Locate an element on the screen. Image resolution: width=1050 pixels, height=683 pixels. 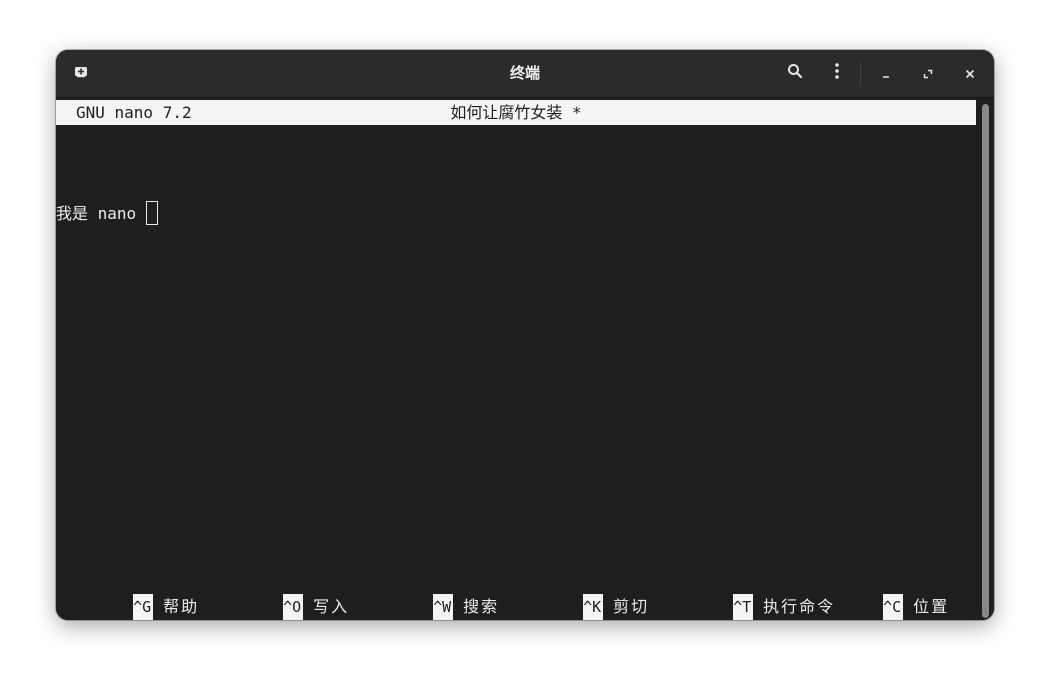
restore-button is located at coordinates (928, 73).